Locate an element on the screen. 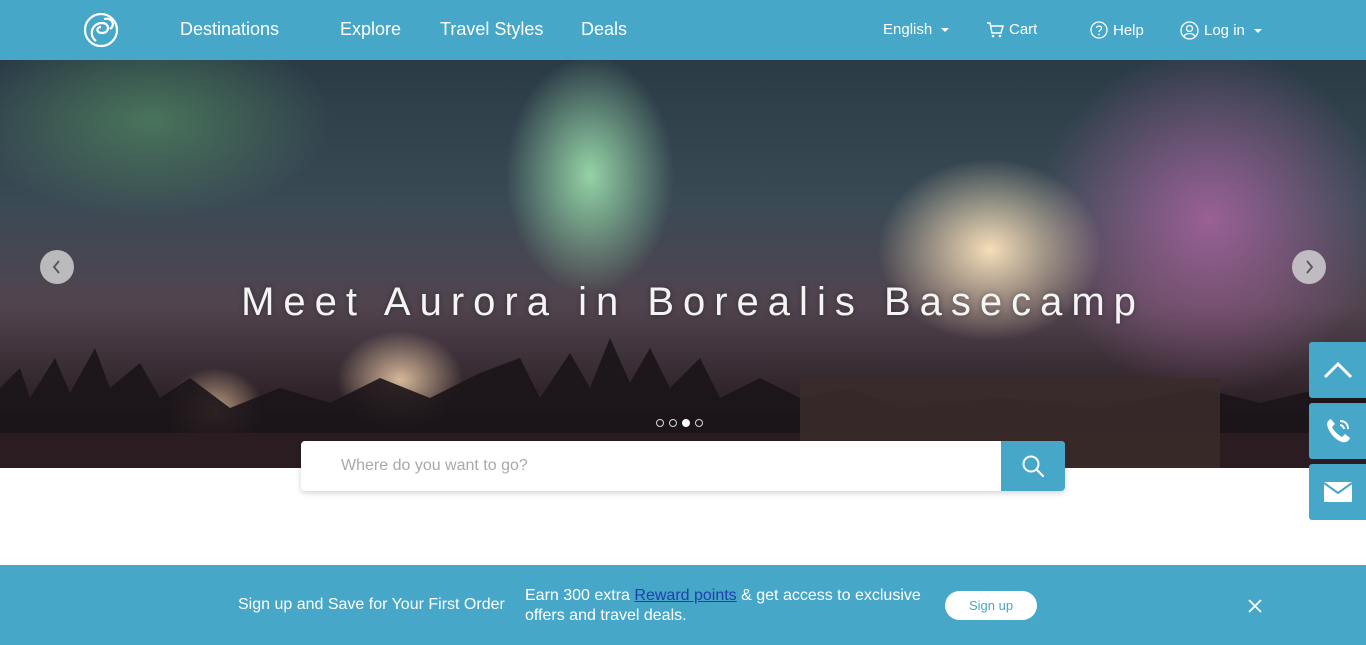 Image resolution: width=1366 pixels, height=645 pixels. cart-link: Cart is located at coordinates (1011, 29).